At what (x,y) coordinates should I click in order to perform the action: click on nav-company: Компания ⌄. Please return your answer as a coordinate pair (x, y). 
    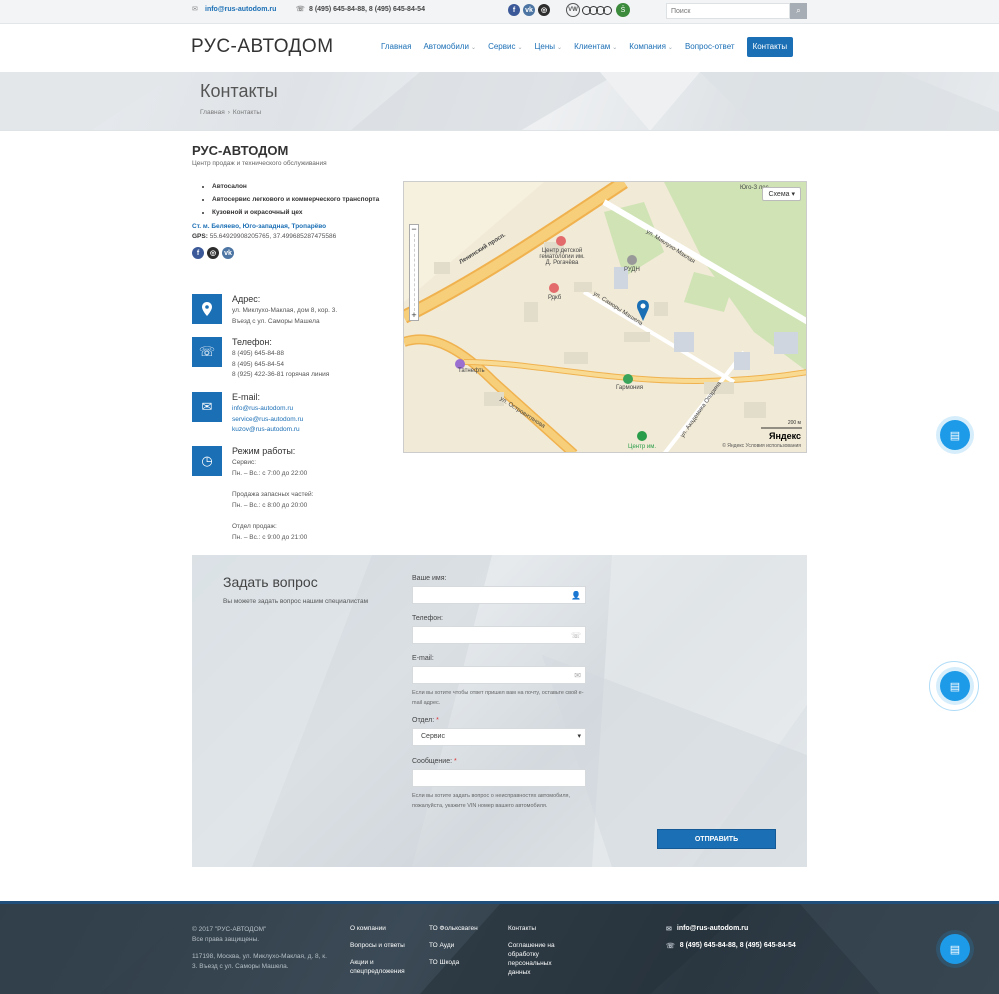
    Looking at the image, I should click on (651, 47).